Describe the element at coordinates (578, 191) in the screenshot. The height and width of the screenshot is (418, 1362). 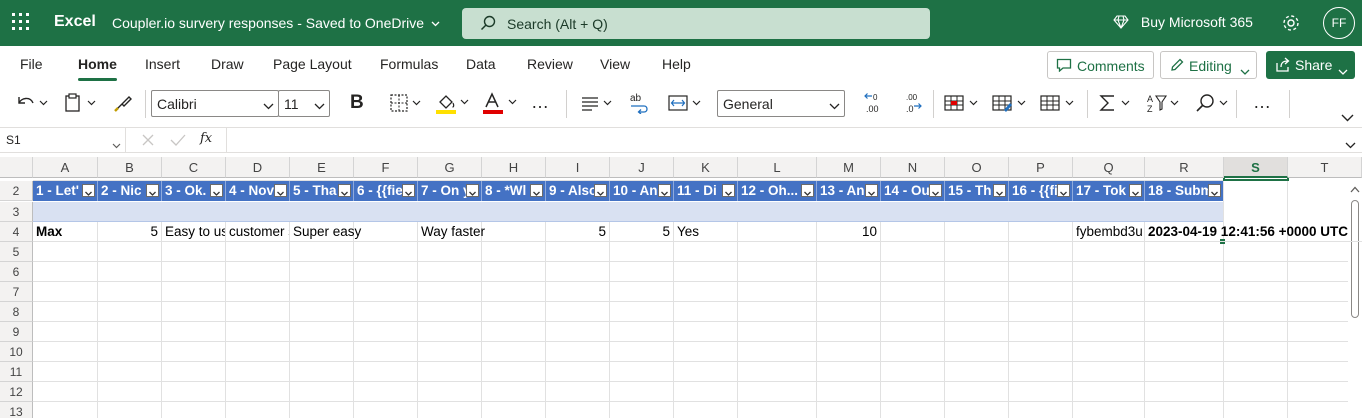
I see `table-header-cell: 9 - Also` at that location.